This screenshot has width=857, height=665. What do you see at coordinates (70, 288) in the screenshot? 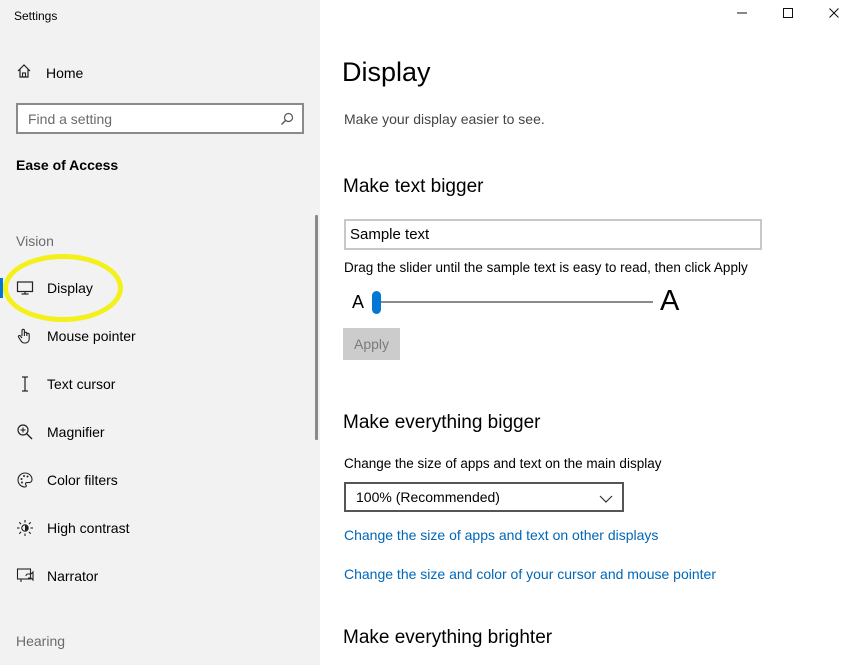
I see `sidebar-item-label: Display` at bounding box center [70, 288].